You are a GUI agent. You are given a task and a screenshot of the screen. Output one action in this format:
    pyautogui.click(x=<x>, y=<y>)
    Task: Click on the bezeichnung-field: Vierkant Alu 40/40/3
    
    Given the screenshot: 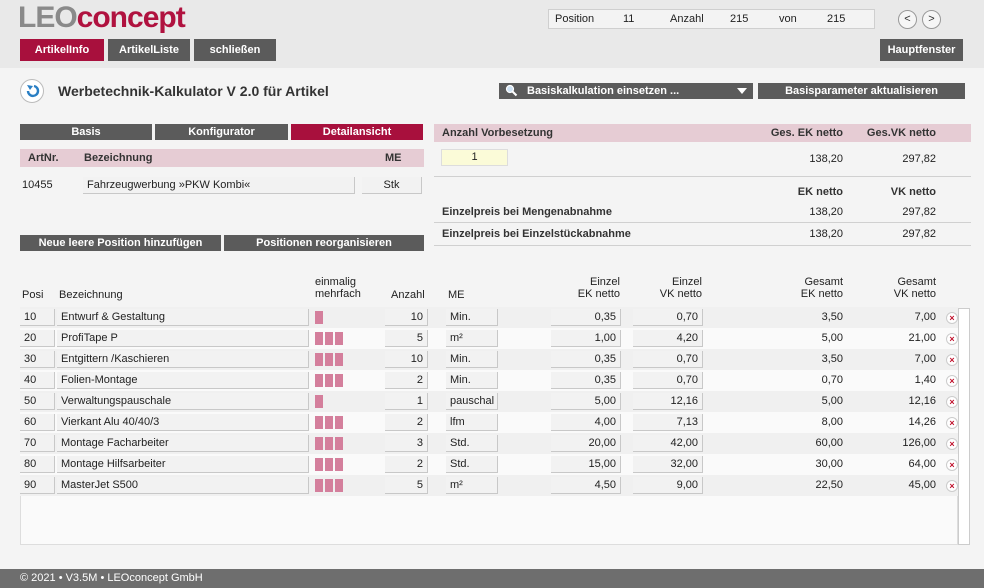 What is the action you would take?
    pyautogui.click(x=183, y=422)
    